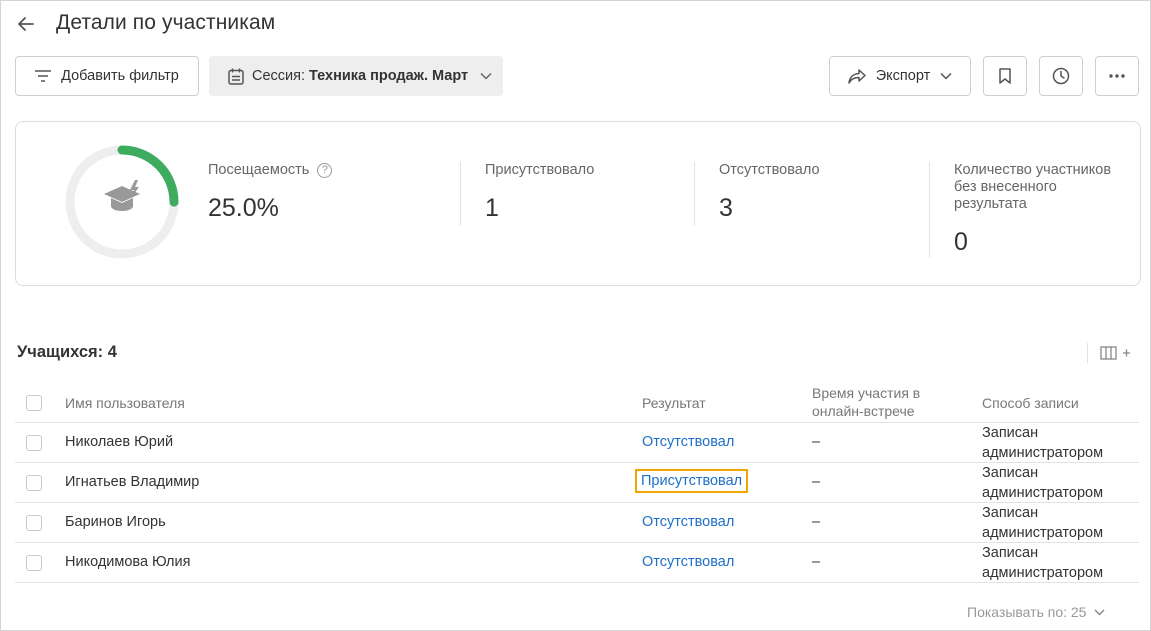 The width and height of the screenshot is (1151, 631). I want to click on clock-icon, so click(1061, 76).